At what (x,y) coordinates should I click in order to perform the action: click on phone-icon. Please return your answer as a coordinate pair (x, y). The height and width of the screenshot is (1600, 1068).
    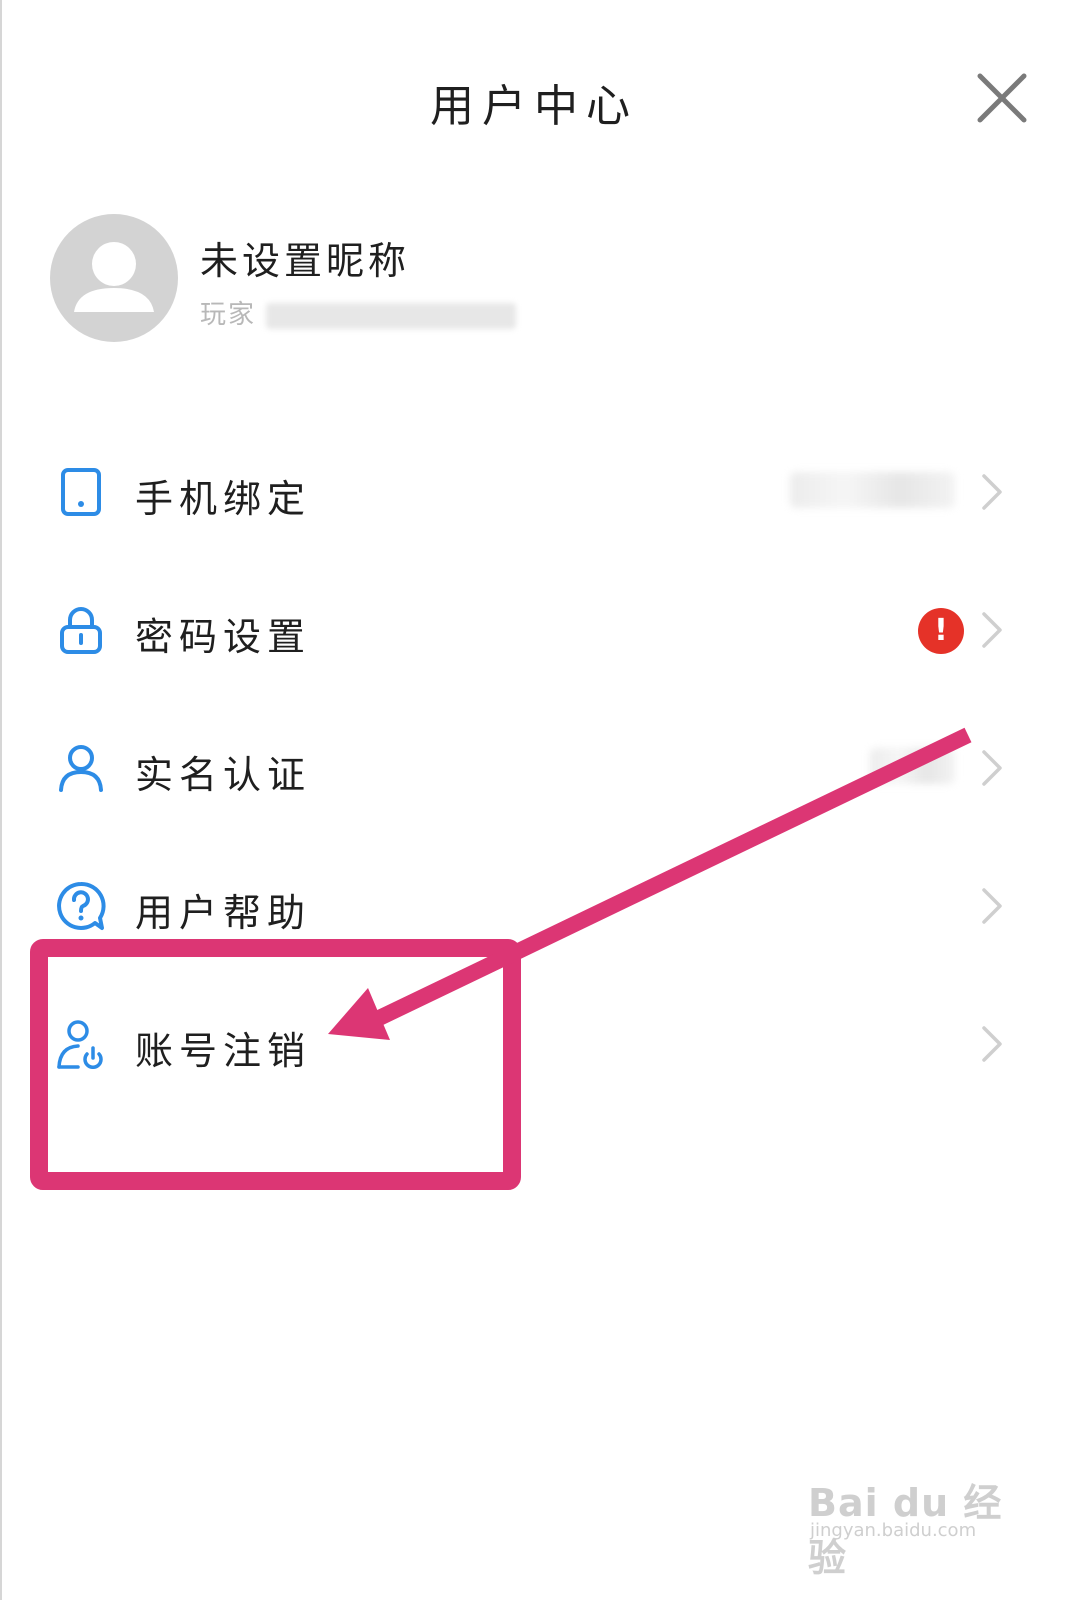
    Looking at the image, I should click on (81, 492).